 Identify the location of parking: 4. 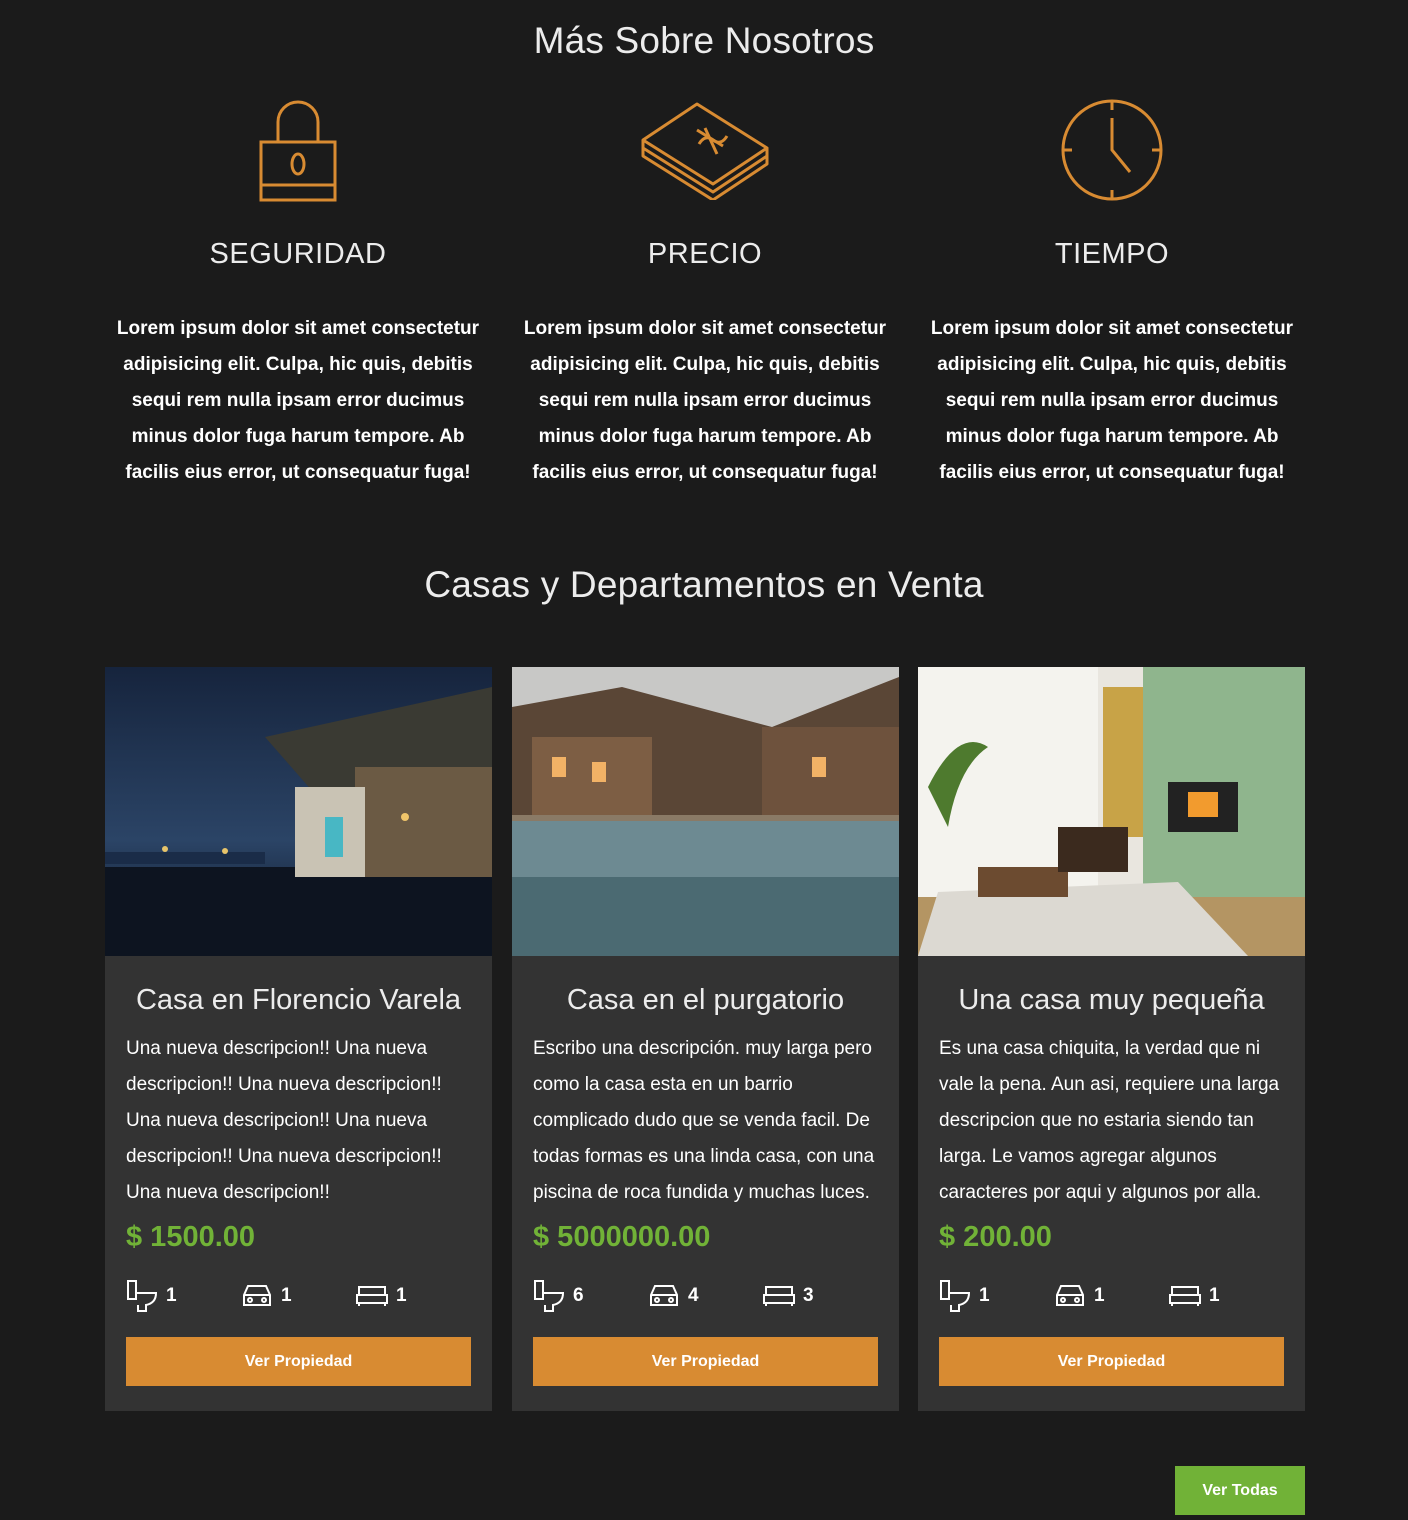
(705, 1296).